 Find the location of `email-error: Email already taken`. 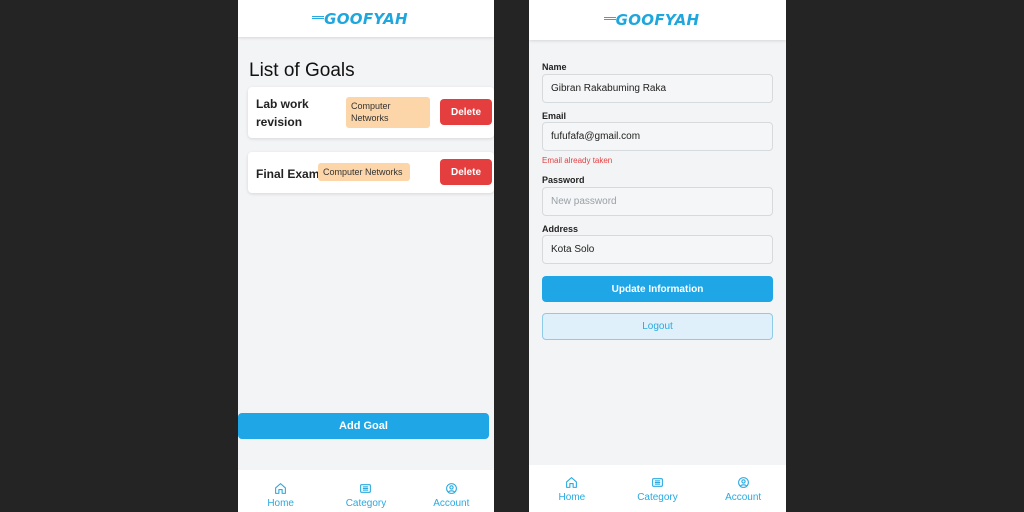

email-error: Email already taken is located at coordinates (577, 160).